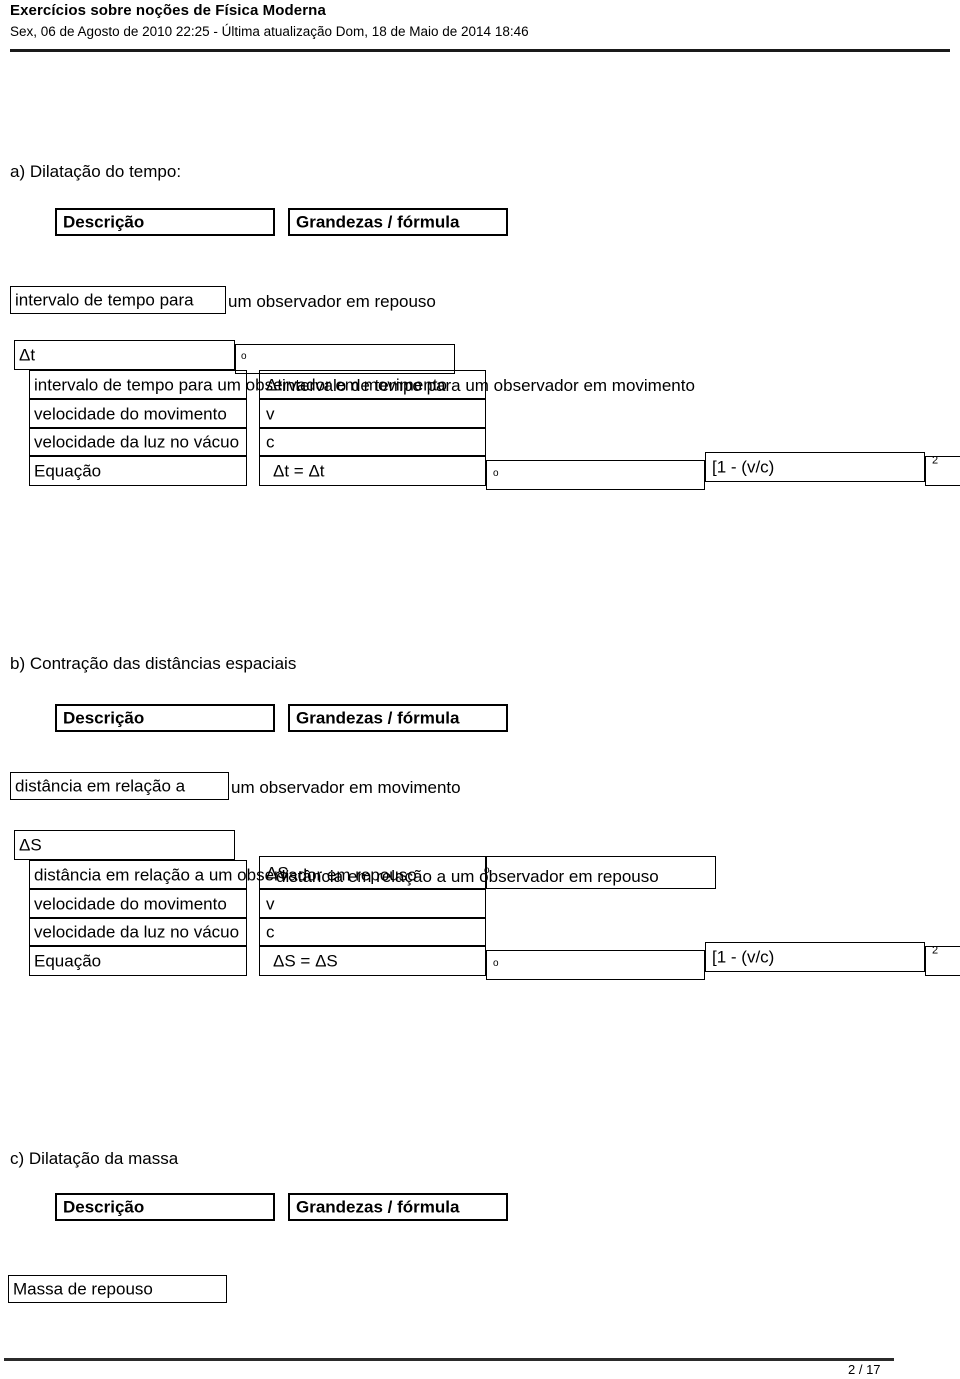  Describe the element at coordinates (743, 467) in the screenshot. I see `section-a-equation-bracket: [1 - (v/c)` at that location.